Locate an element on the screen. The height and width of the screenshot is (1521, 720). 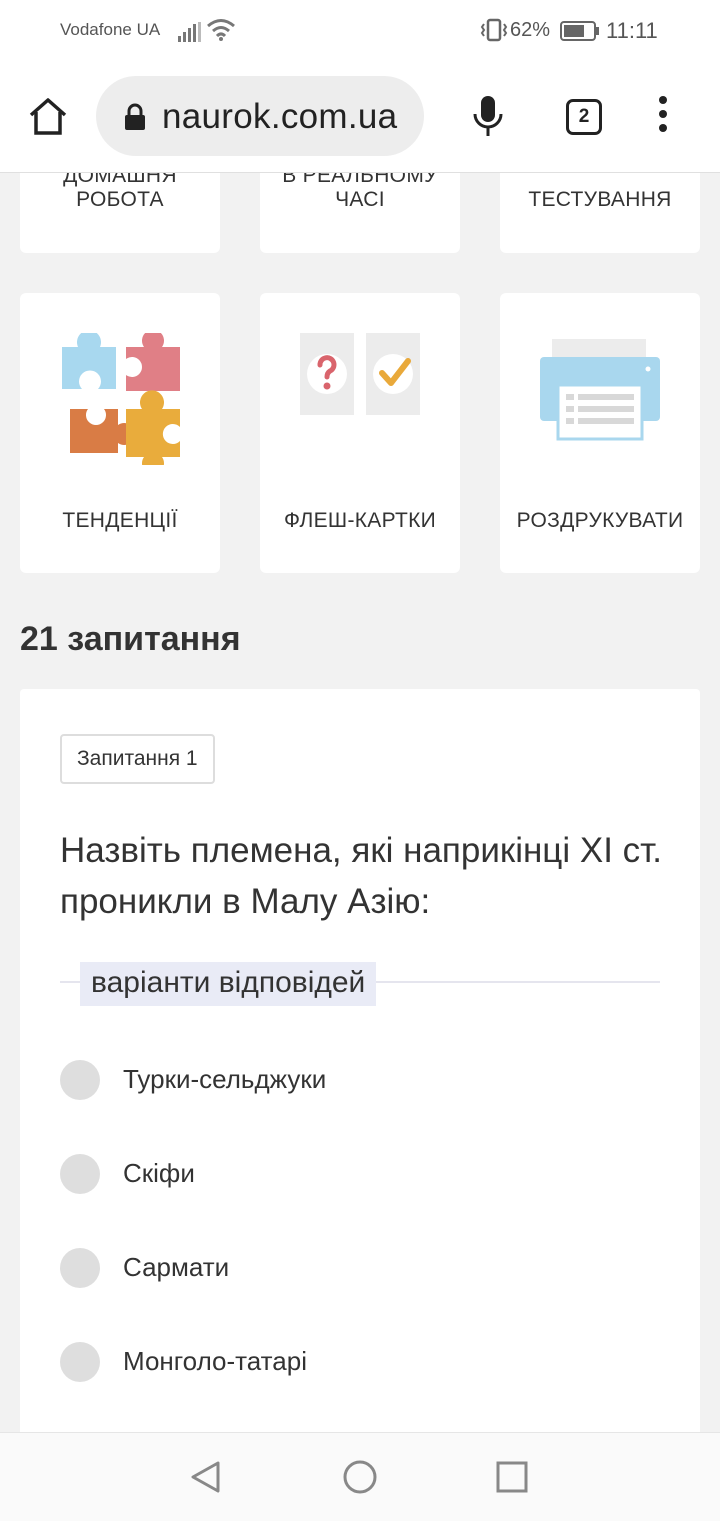
more-vert-icon is located at coordinates (663, 116).